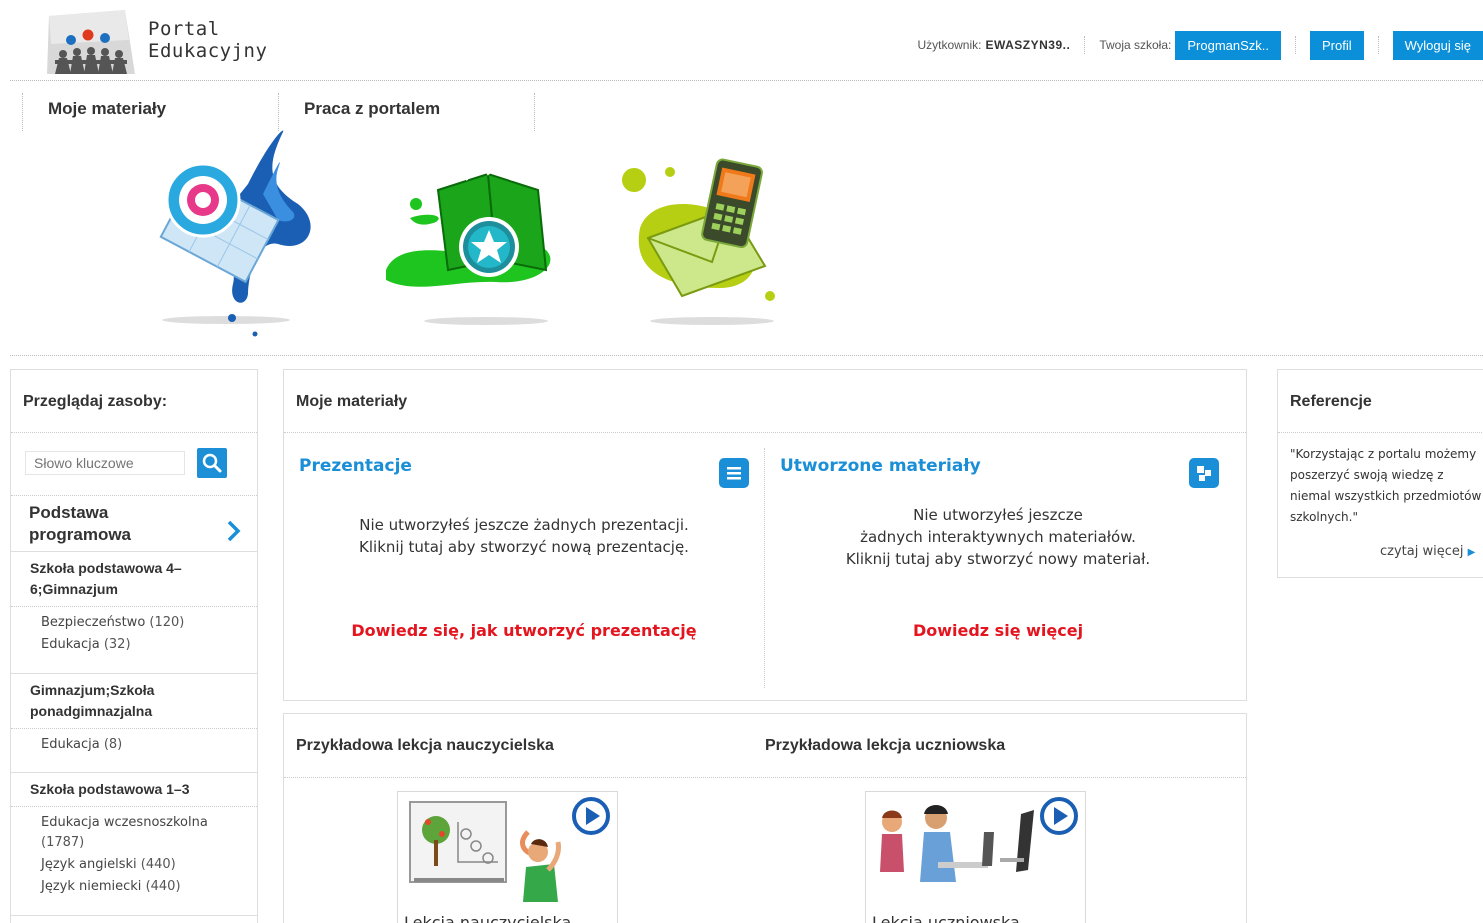 This screenshot has height=923, width=1483. I want to click on presentations-title: Prezentacje, so click(355, 466).